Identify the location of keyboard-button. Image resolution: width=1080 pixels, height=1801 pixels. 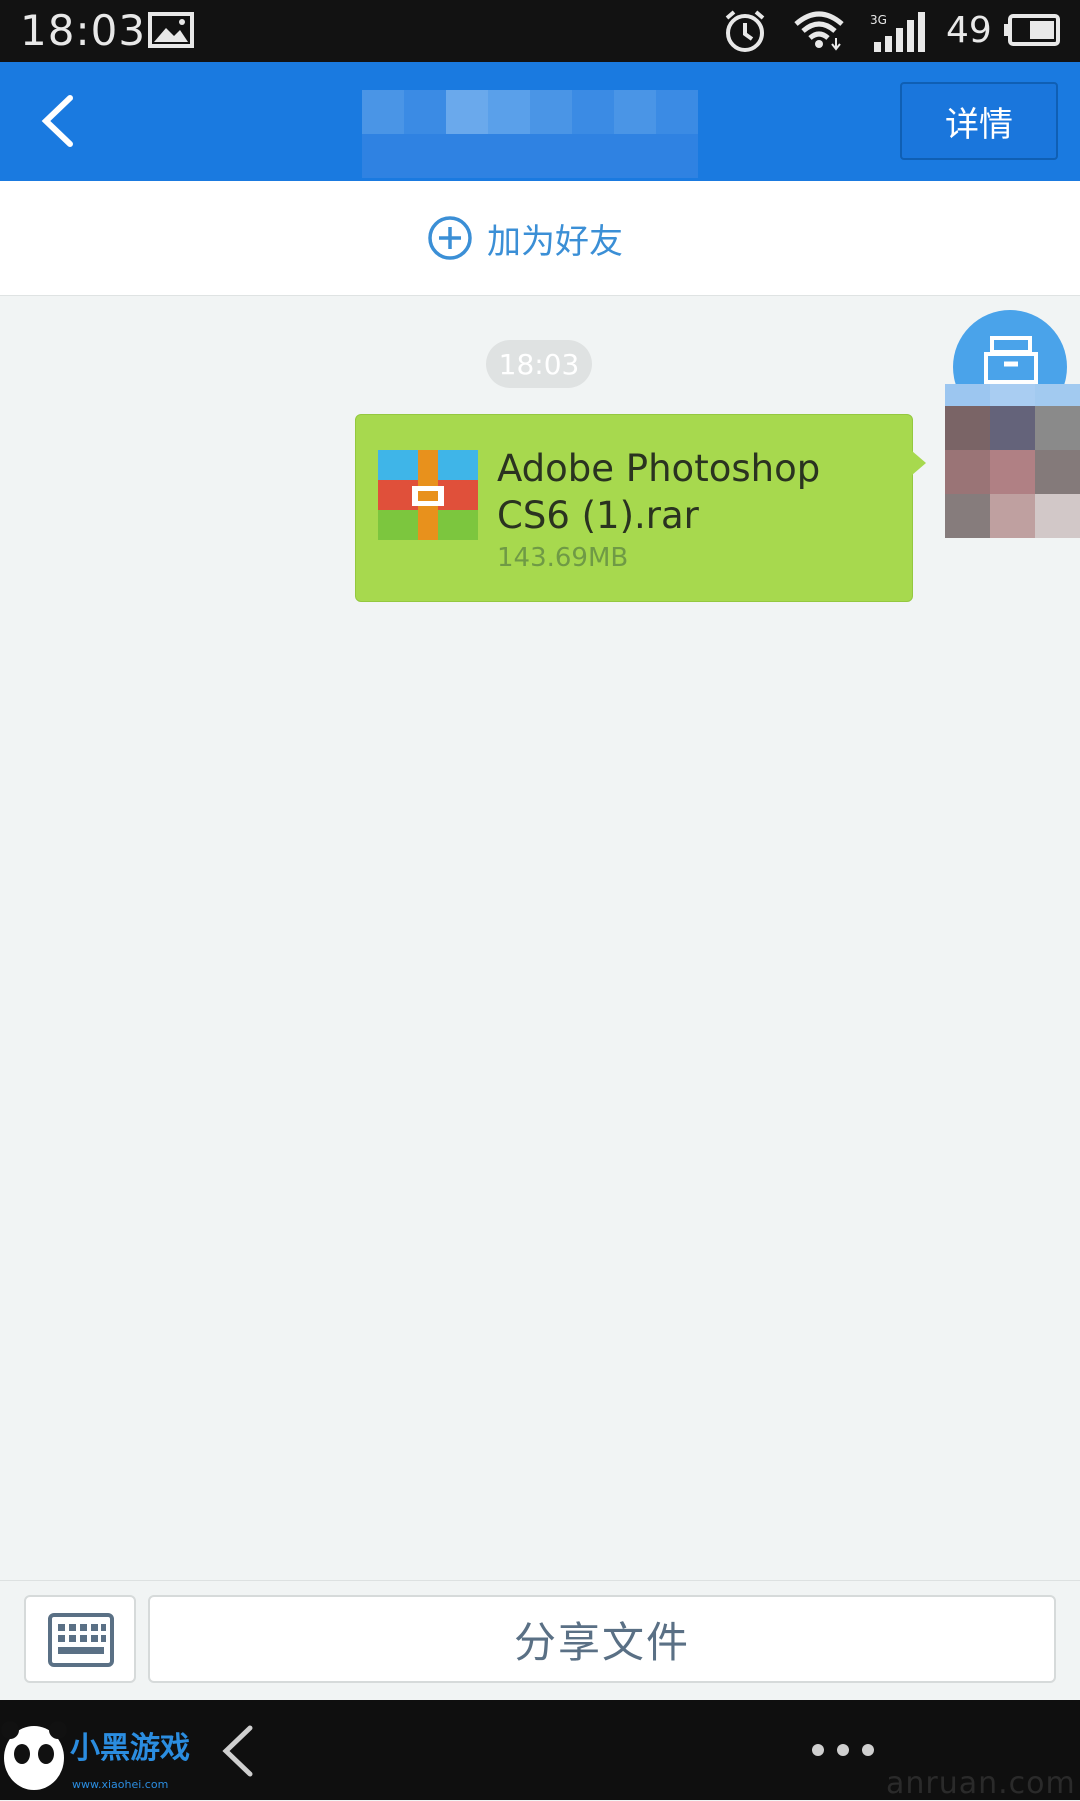
(80, 1639).